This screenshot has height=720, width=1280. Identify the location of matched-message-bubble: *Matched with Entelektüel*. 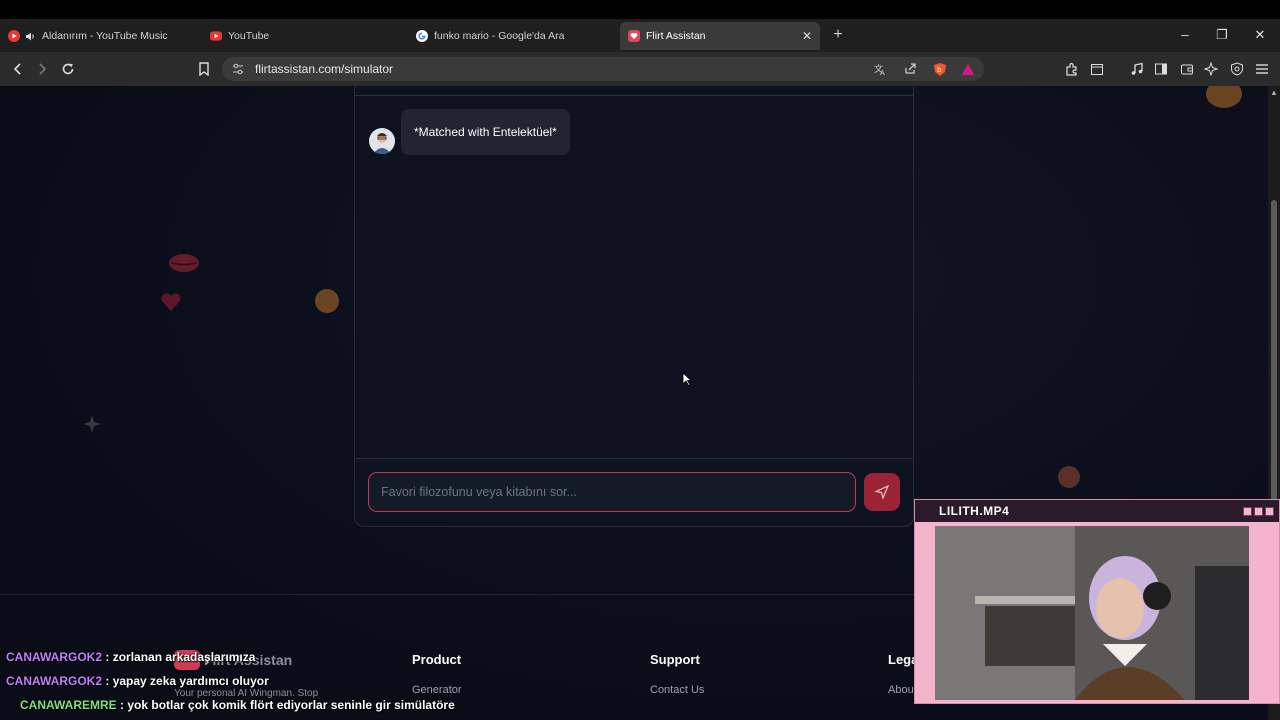
(485, 132).